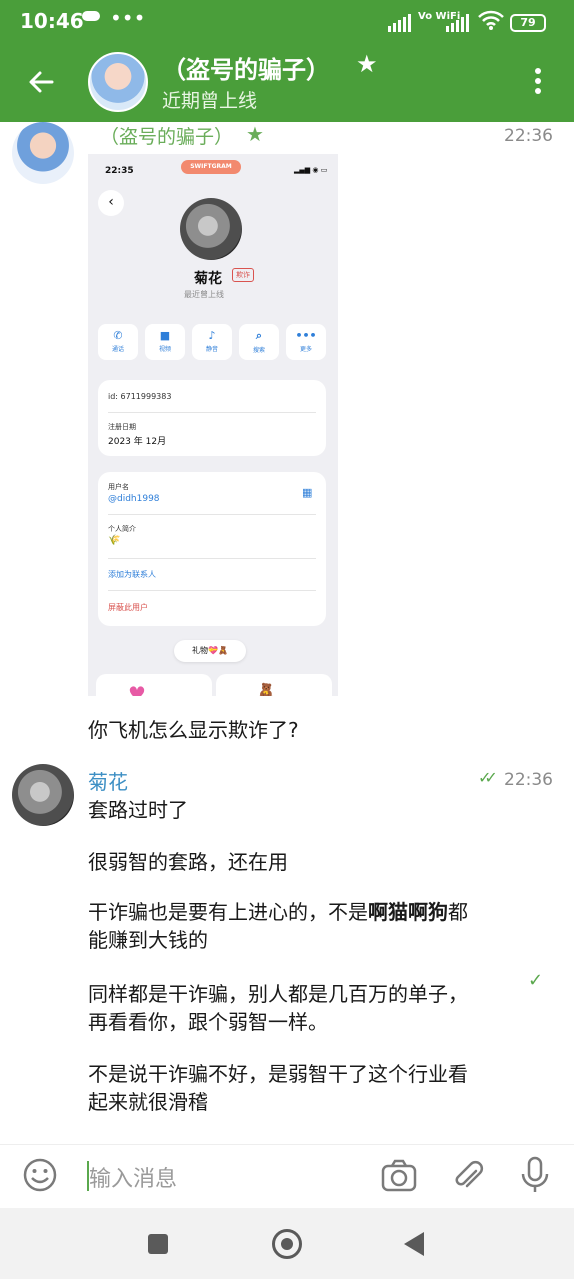  I want to click on message-text: 干诈骗也是要有上进心的，不是啊猫啊狗都 能赚到大钱的, so click(278, 926).